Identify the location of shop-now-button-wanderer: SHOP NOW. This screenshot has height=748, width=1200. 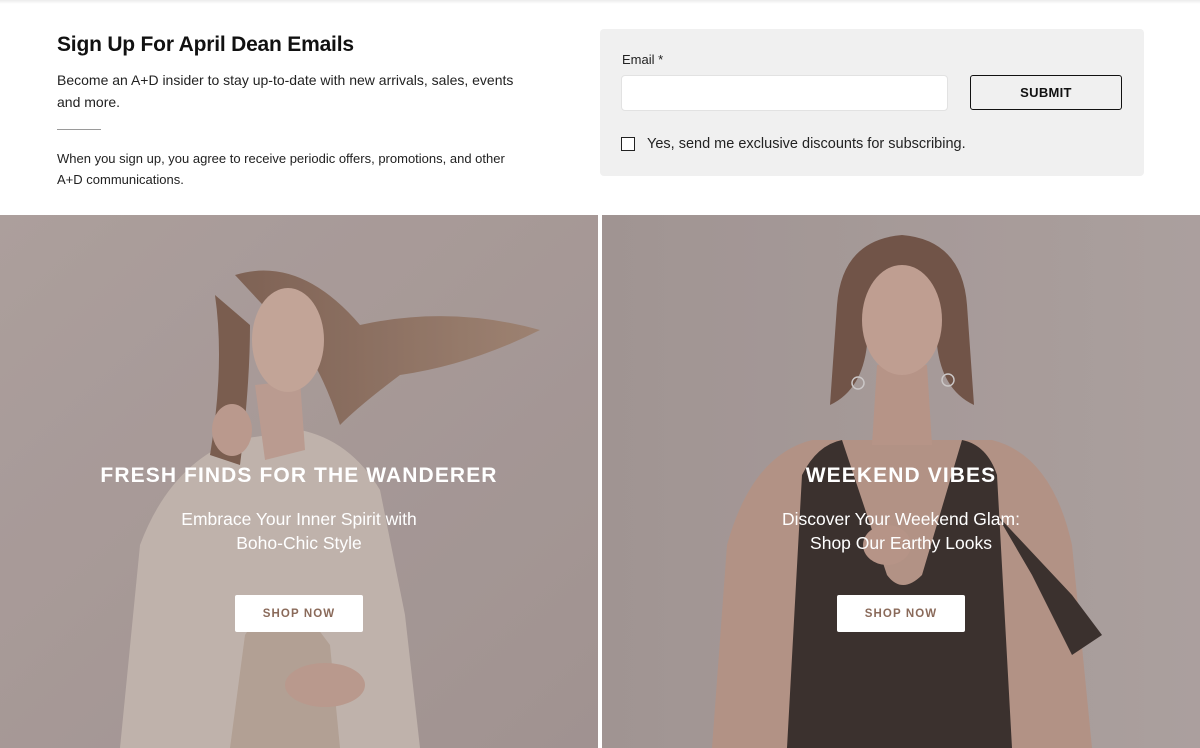
(299, 613).